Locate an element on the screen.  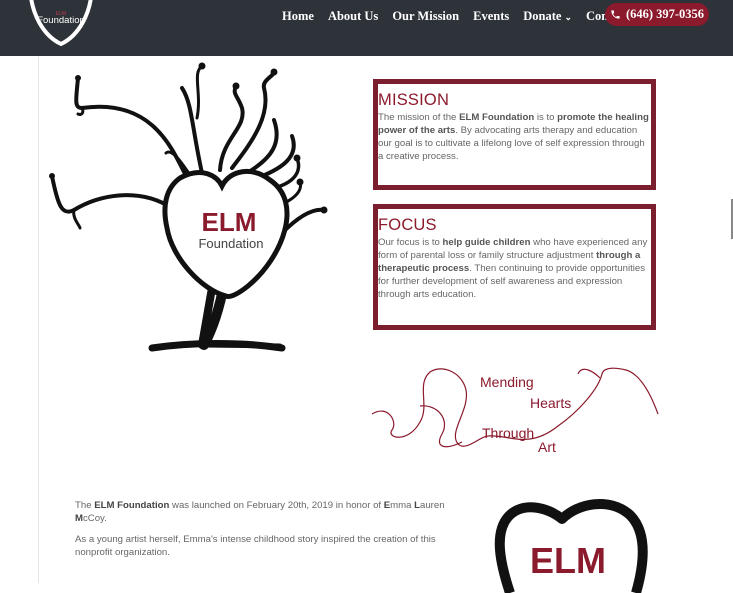
mission-heading: MISSION is located at coordinates (414, 100).